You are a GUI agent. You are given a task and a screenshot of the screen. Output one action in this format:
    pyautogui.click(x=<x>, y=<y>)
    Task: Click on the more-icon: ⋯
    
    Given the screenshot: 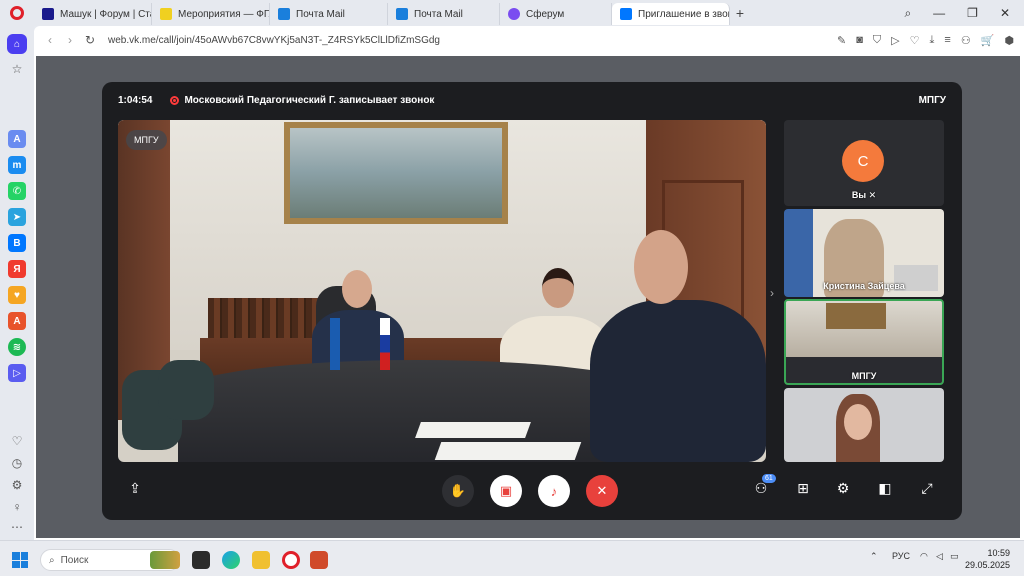 What is the action you would take?
    pyautogui.click(x=17, y=528)
    